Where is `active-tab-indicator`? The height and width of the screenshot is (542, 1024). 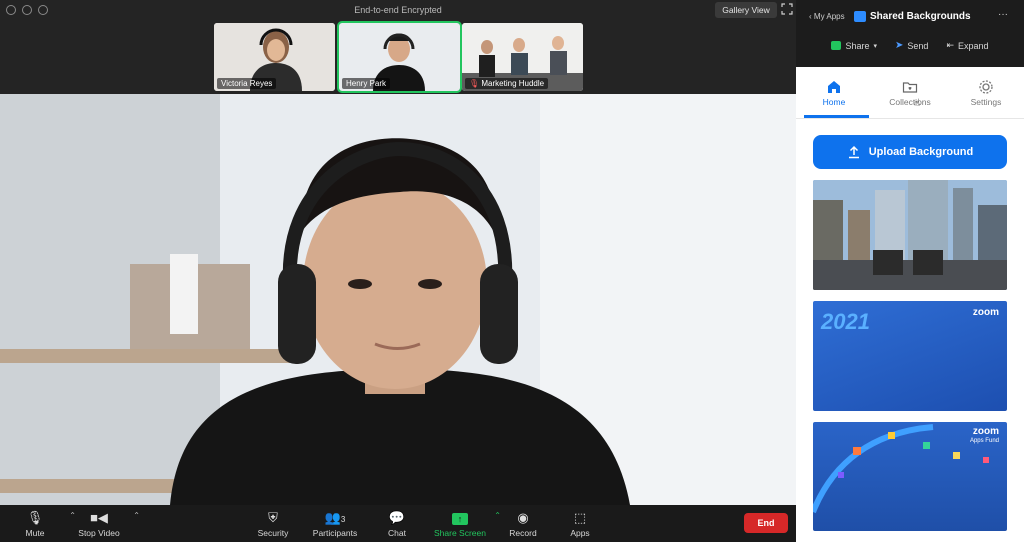
active-tab-indicator is located at coordinates (836, 116).